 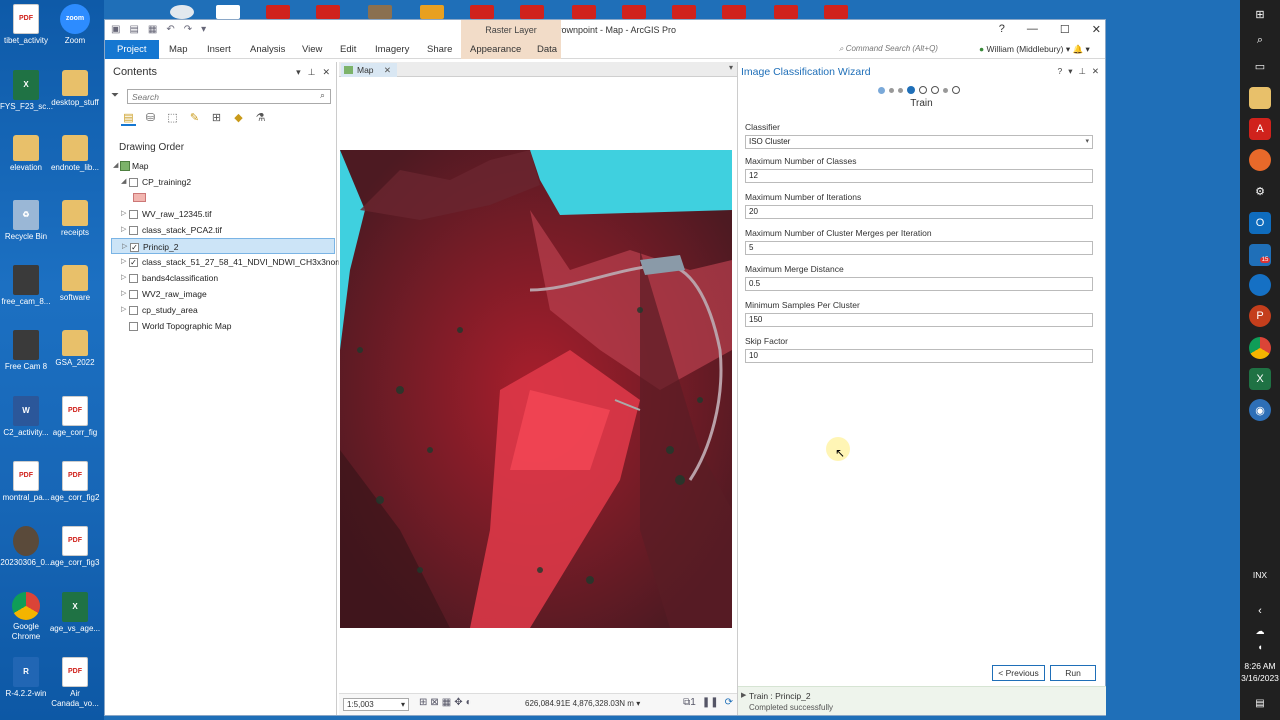 What do you see at coordinates (710, 702) in the screenshot?
I see `pause-drawing-icon: ❚❚` at bounding box center [710, 702].